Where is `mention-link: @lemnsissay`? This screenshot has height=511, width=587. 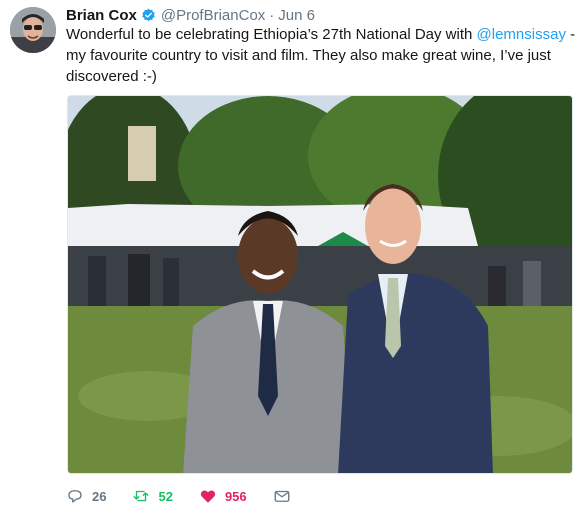 mention-link: @lemnsissay is located at coordinates (521, 34).